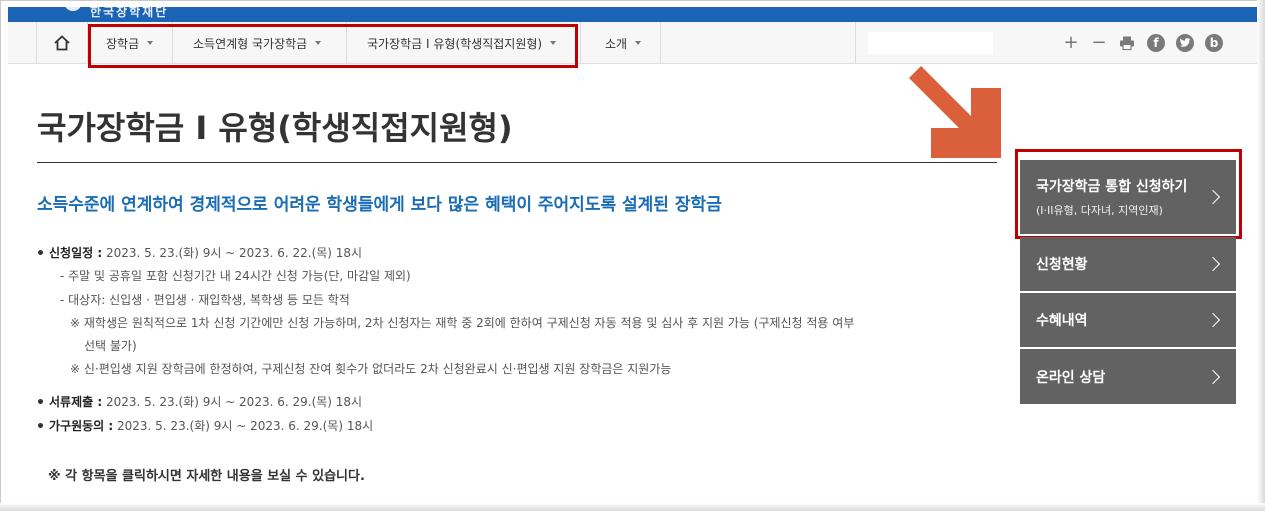 The height and width of the screenshot is (511, 1265). Describe the element at coordinates (129, 13) in the screenshot. I see `logo-text: 한국장학재단` at that location.